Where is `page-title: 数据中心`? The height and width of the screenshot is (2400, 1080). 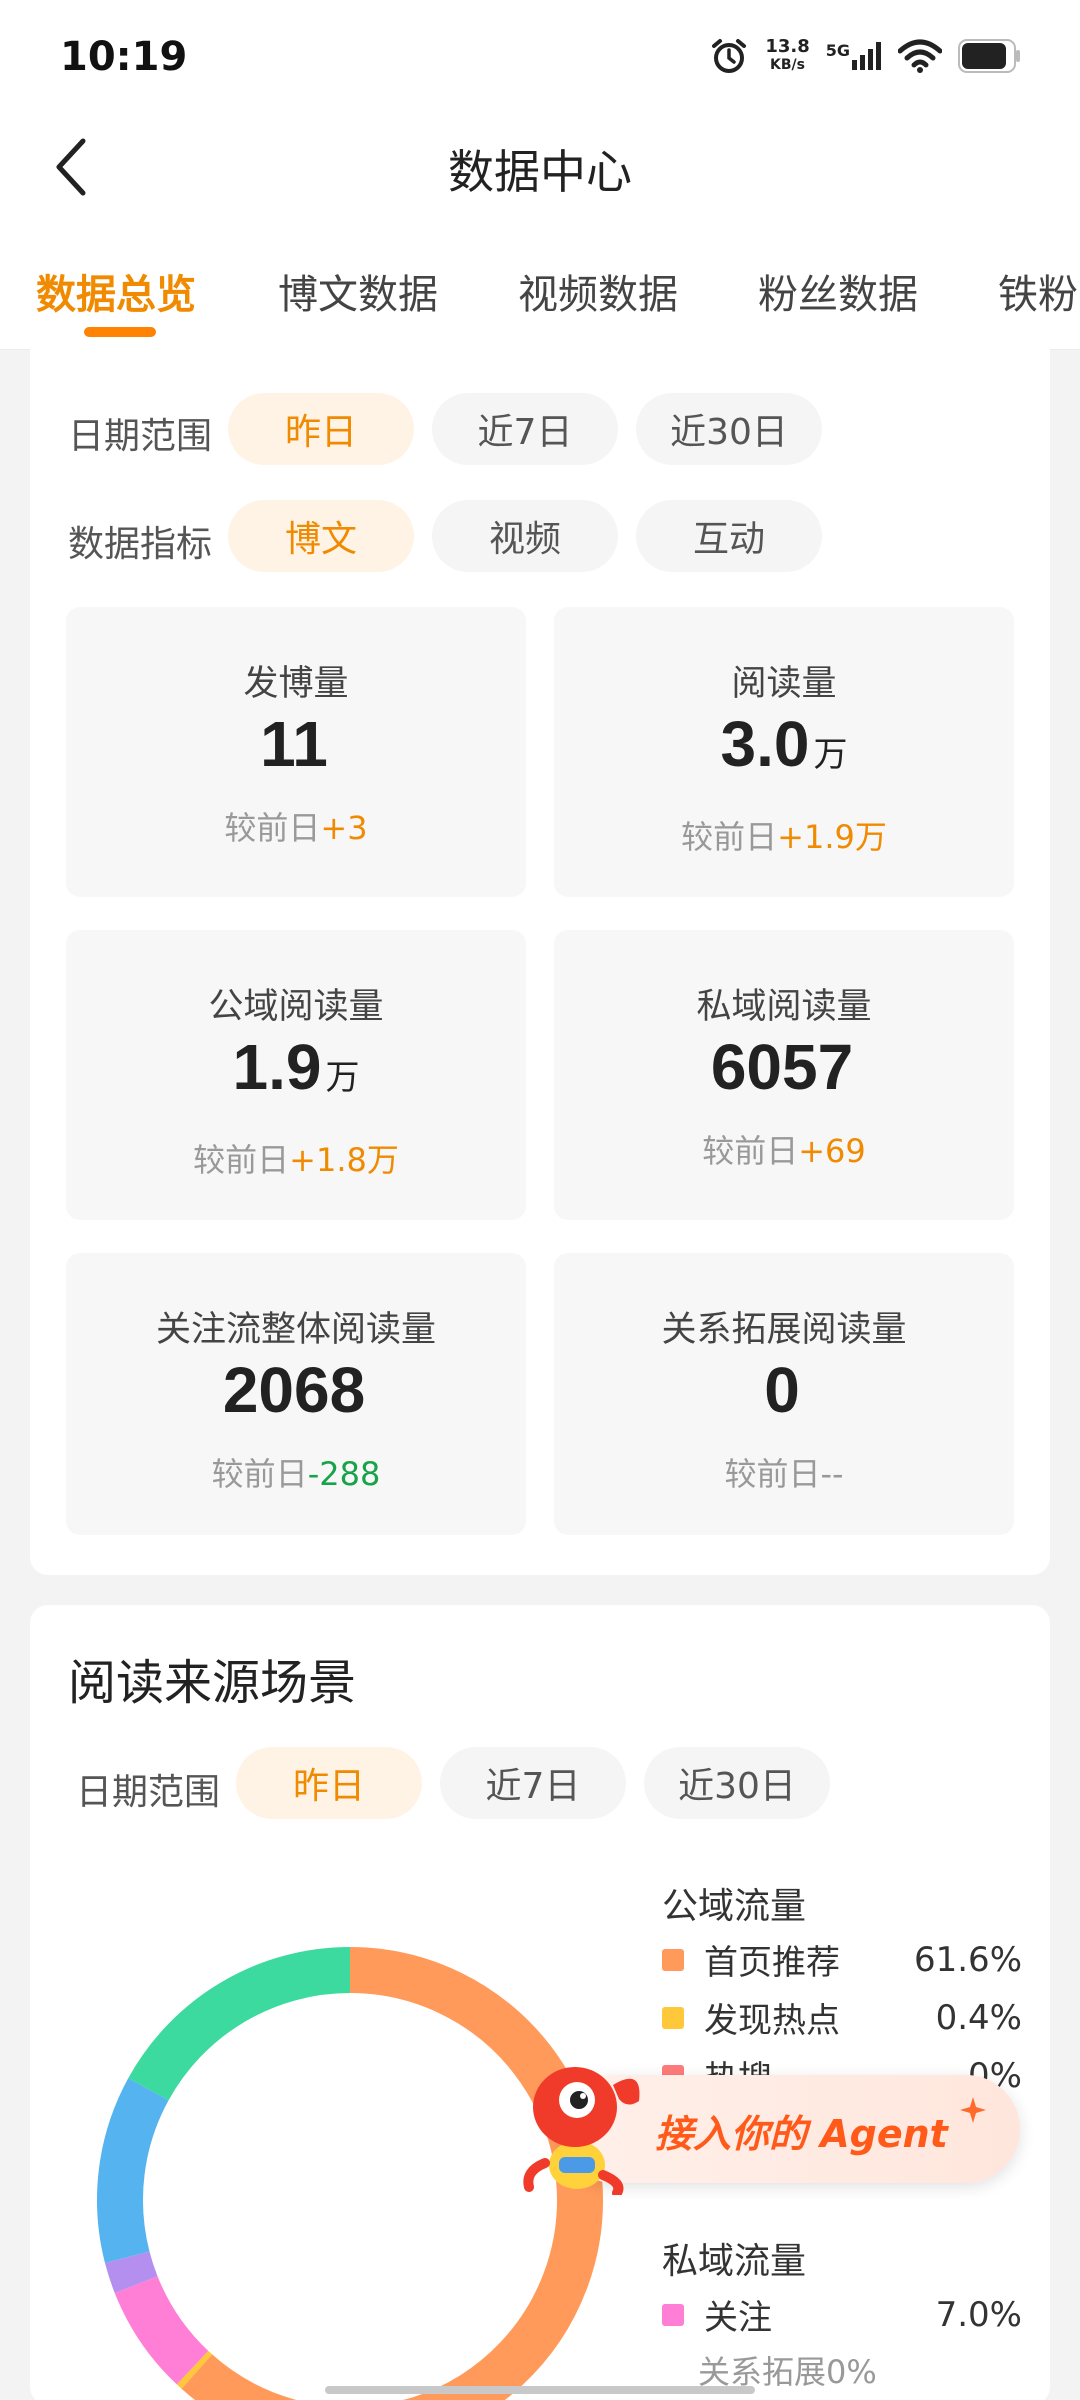 page-title: 数据中心 is located at coordinates (540, 172).